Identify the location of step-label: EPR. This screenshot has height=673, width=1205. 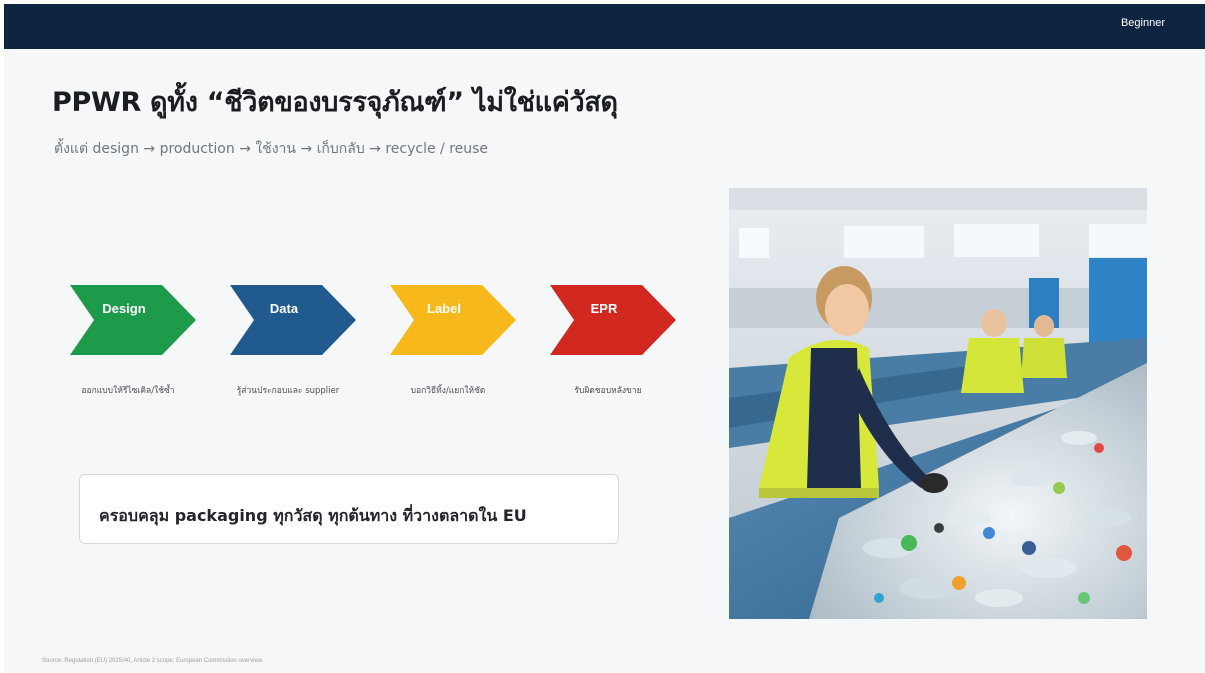
(604, 308).